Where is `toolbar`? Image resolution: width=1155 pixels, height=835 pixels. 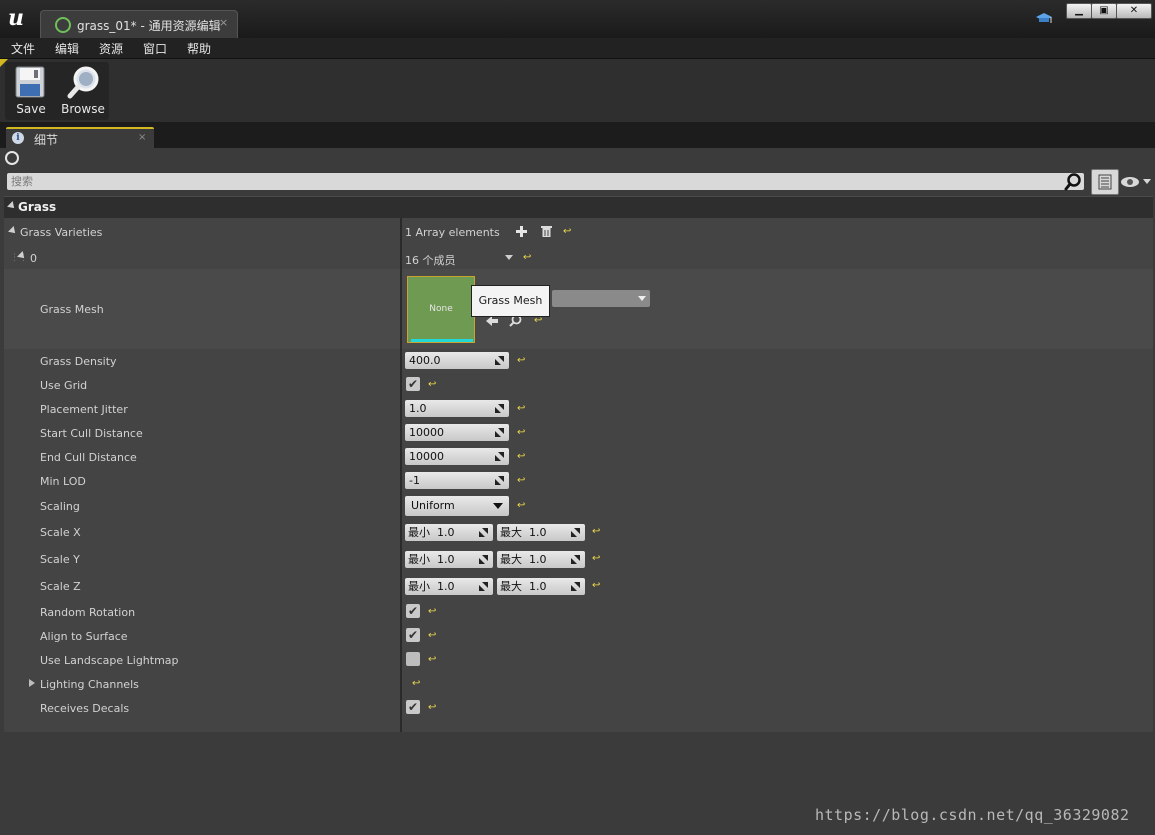
toolbar is located at coordinates (577, 90).